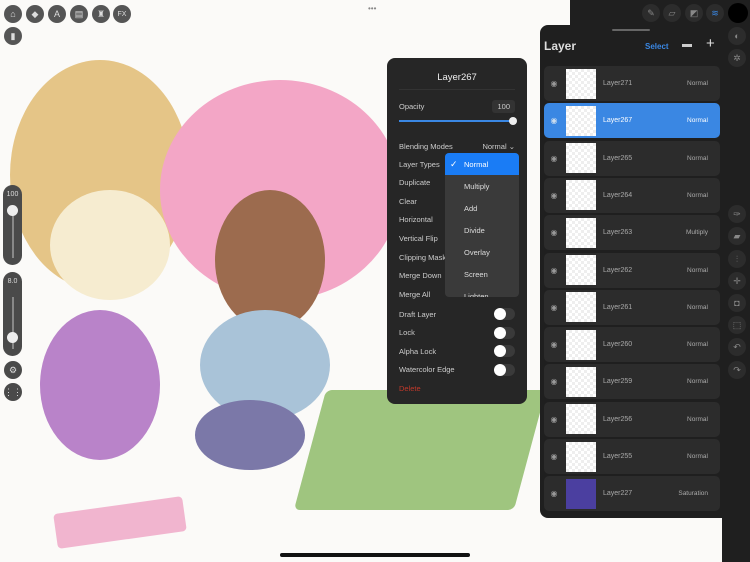  What do you see at coordinates (737, 303) in the screenshot?
I see `transform-icon: ◘` at bounding box center [737, 303].